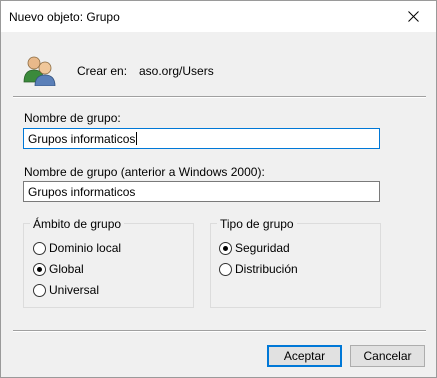 The width and height of the screenshot is (437, 378). What do you see at coordinates (66, 269) in the screenshot?
I see `radio-label: Global` at bounding box center [66, 269].